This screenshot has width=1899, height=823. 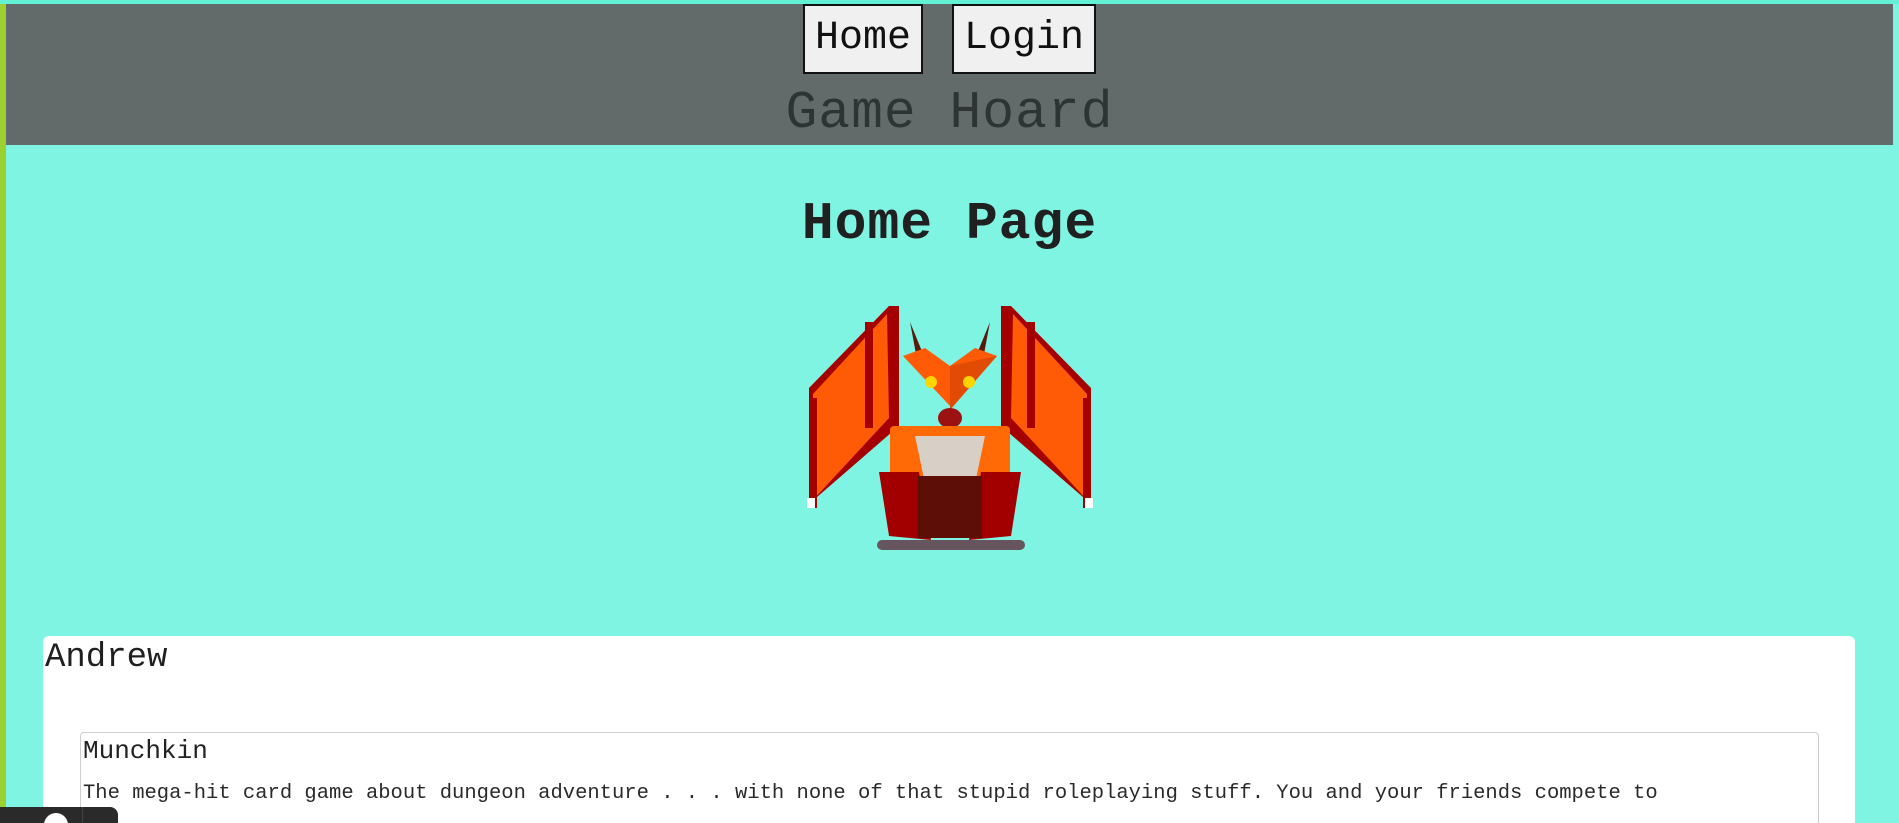 What do you see at coordinates (56, 818) in the screenshot?
I see `corner-icon` at bounding box center [56, 818].